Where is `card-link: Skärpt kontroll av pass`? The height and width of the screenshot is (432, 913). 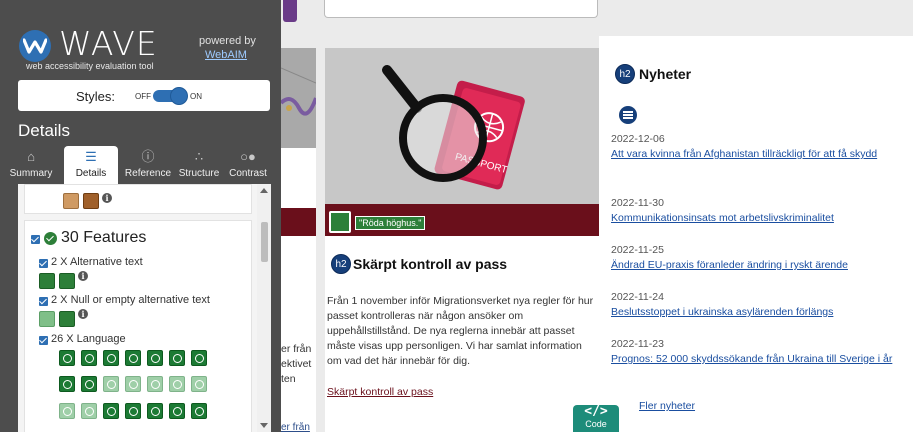
card-link: Skärpt kontroll av pass is located at coordinates (380, 392).